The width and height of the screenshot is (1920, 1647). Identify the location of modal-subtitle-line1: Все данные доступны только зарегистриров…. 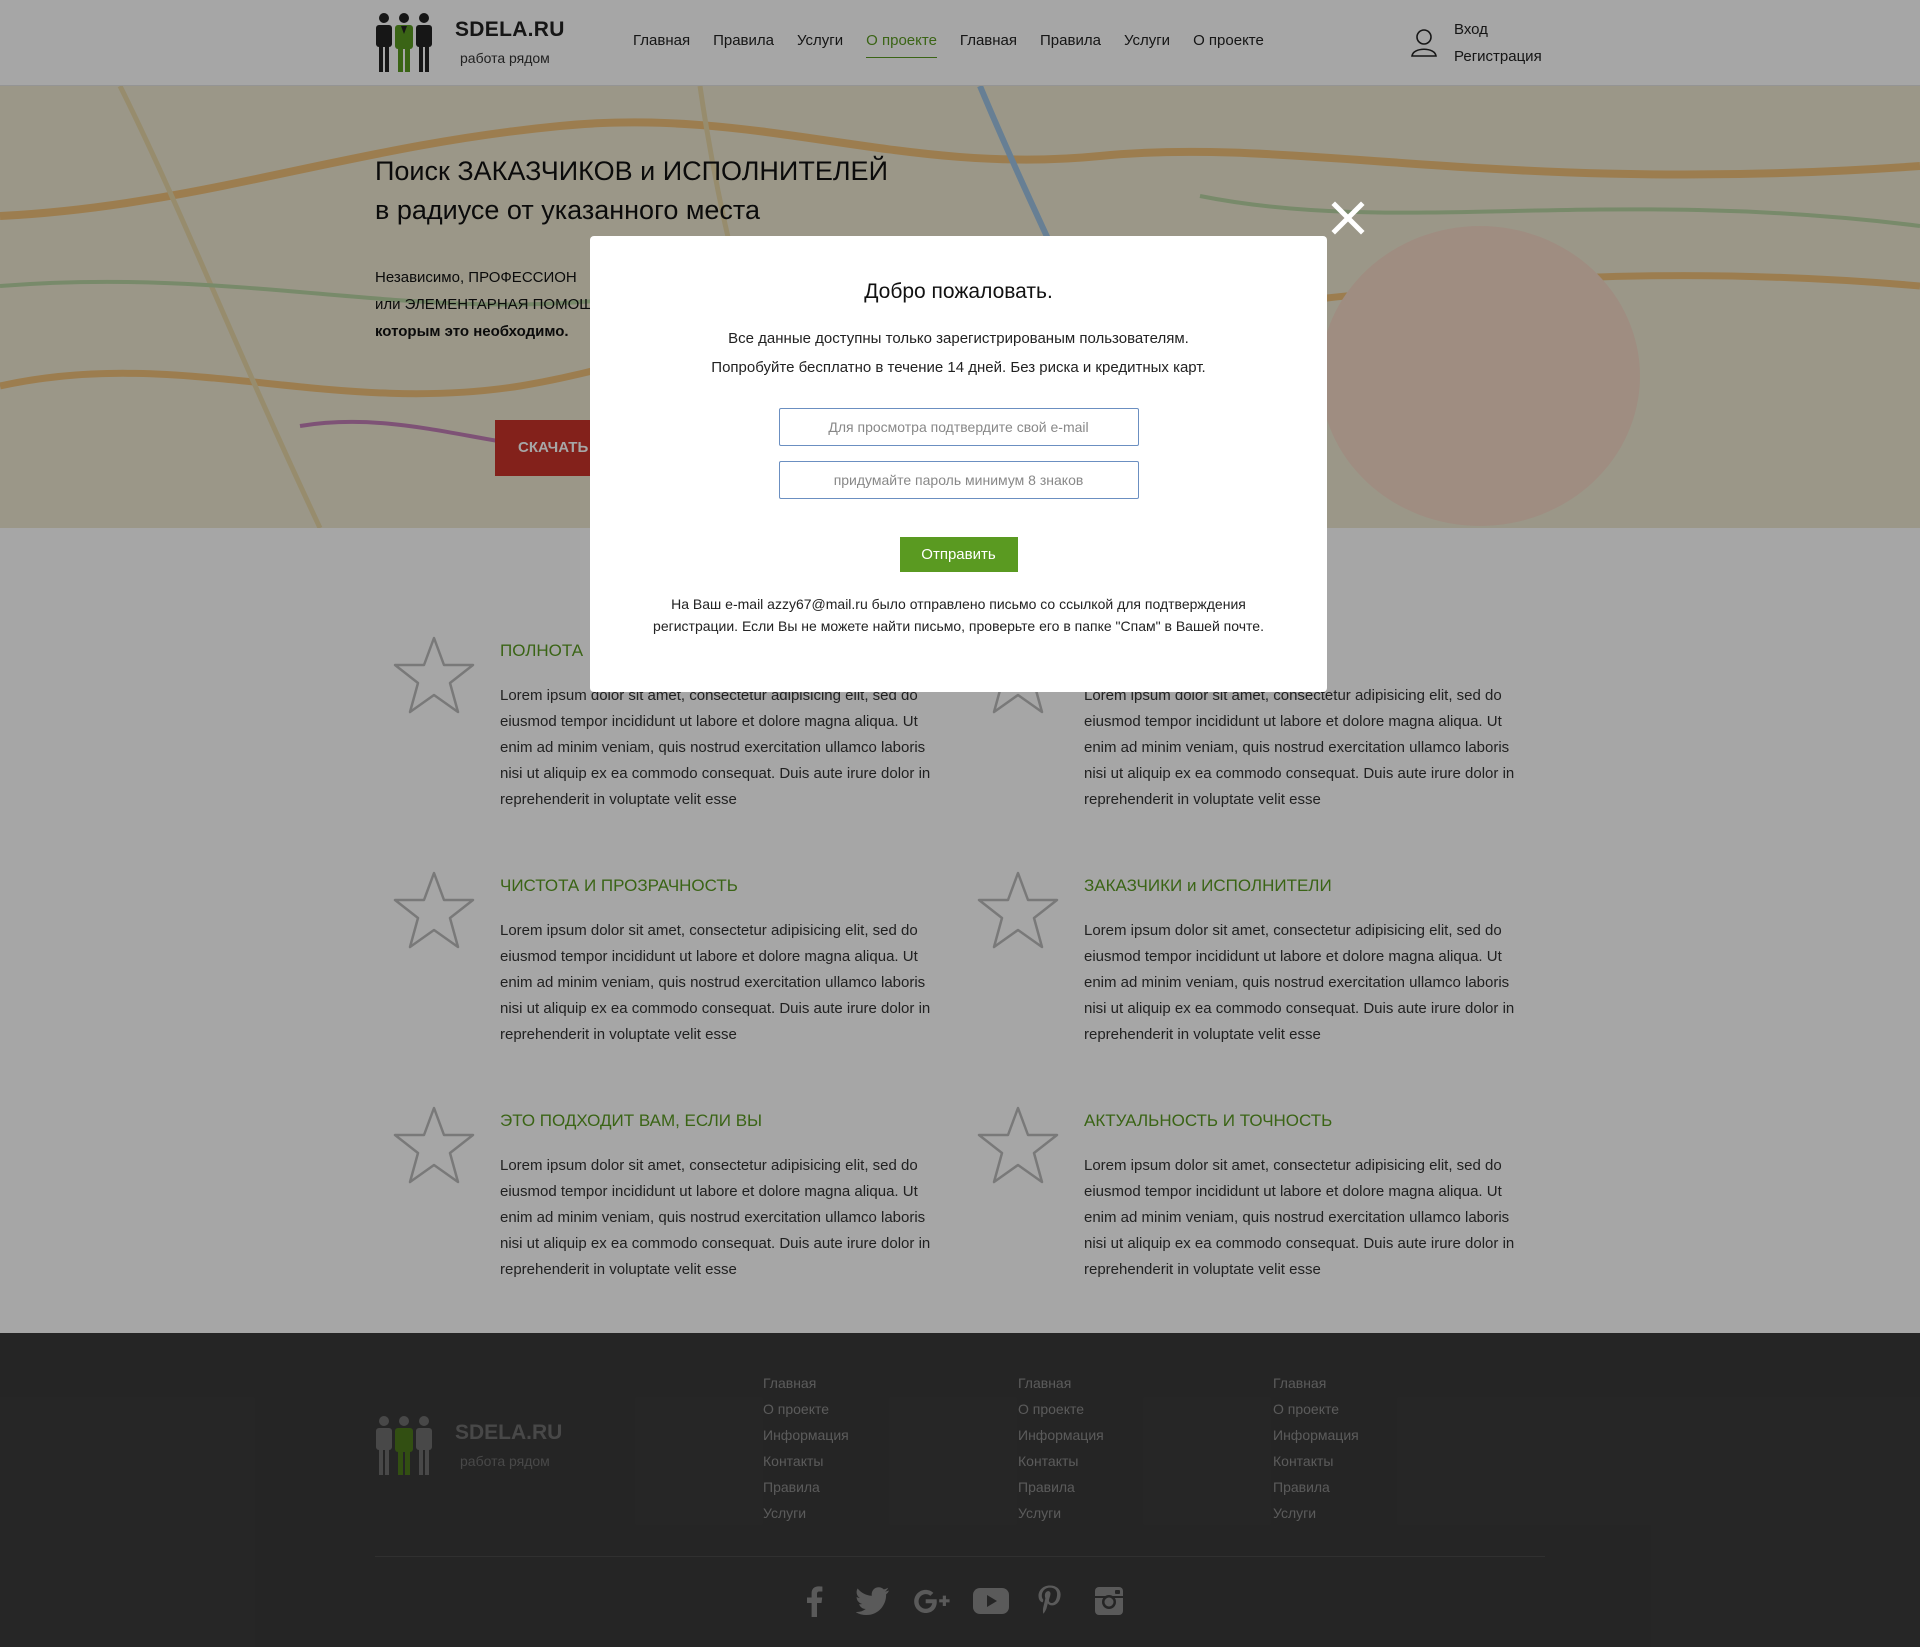
(958, 338).